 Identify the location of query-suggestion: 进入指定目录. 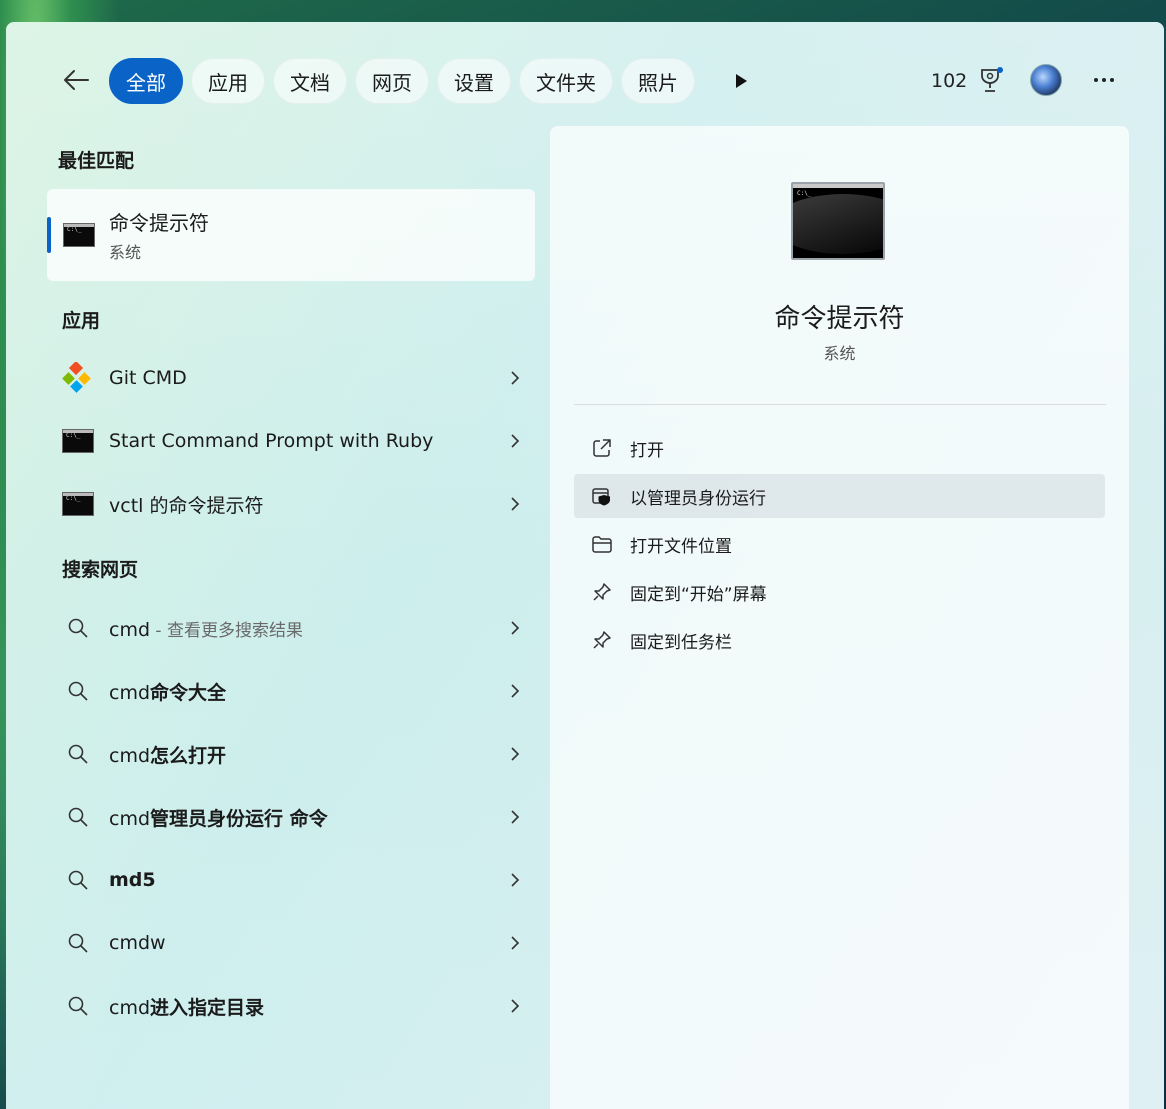
(207, 1007).